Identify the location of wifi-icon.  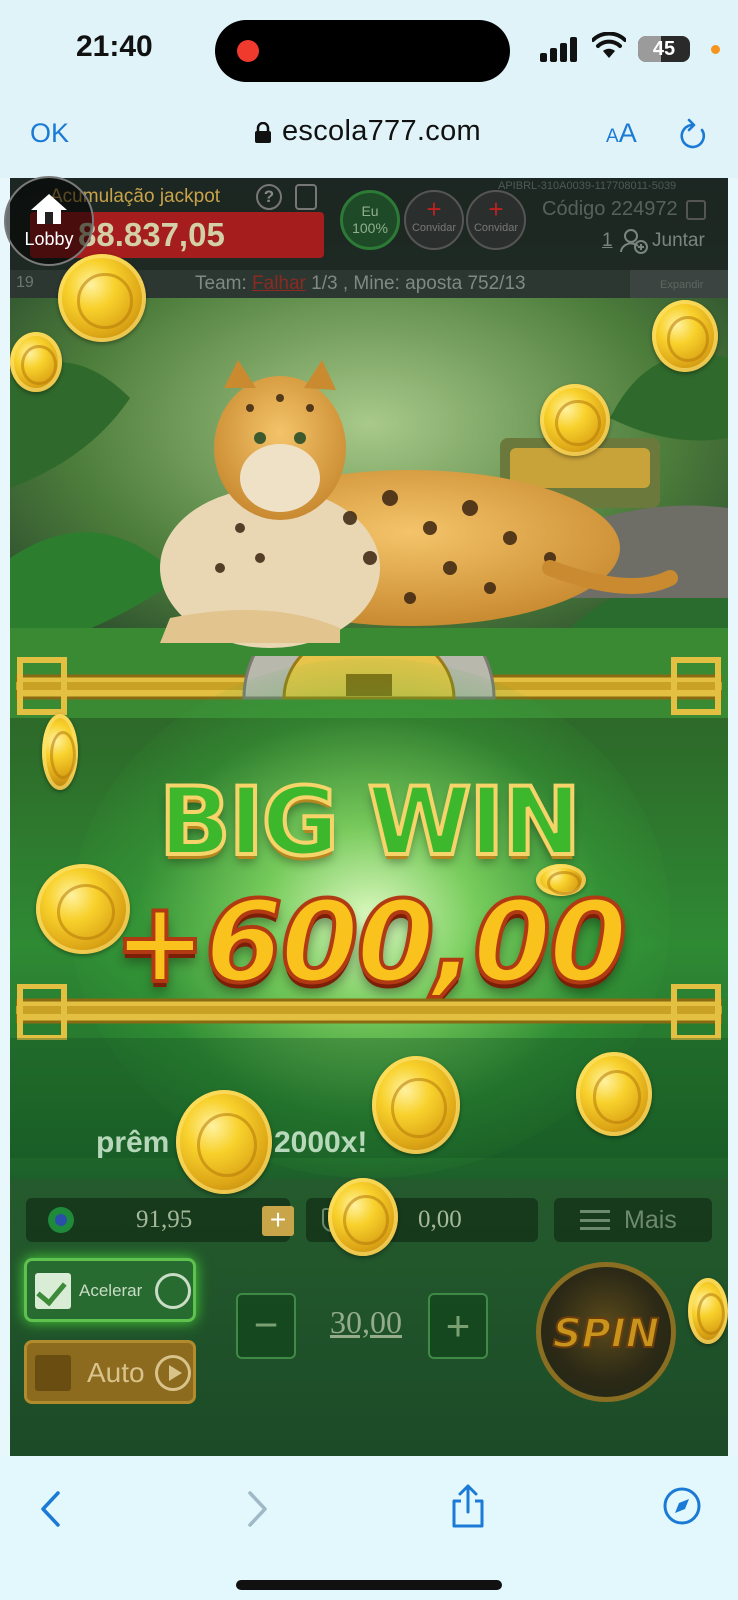
(609, 45).